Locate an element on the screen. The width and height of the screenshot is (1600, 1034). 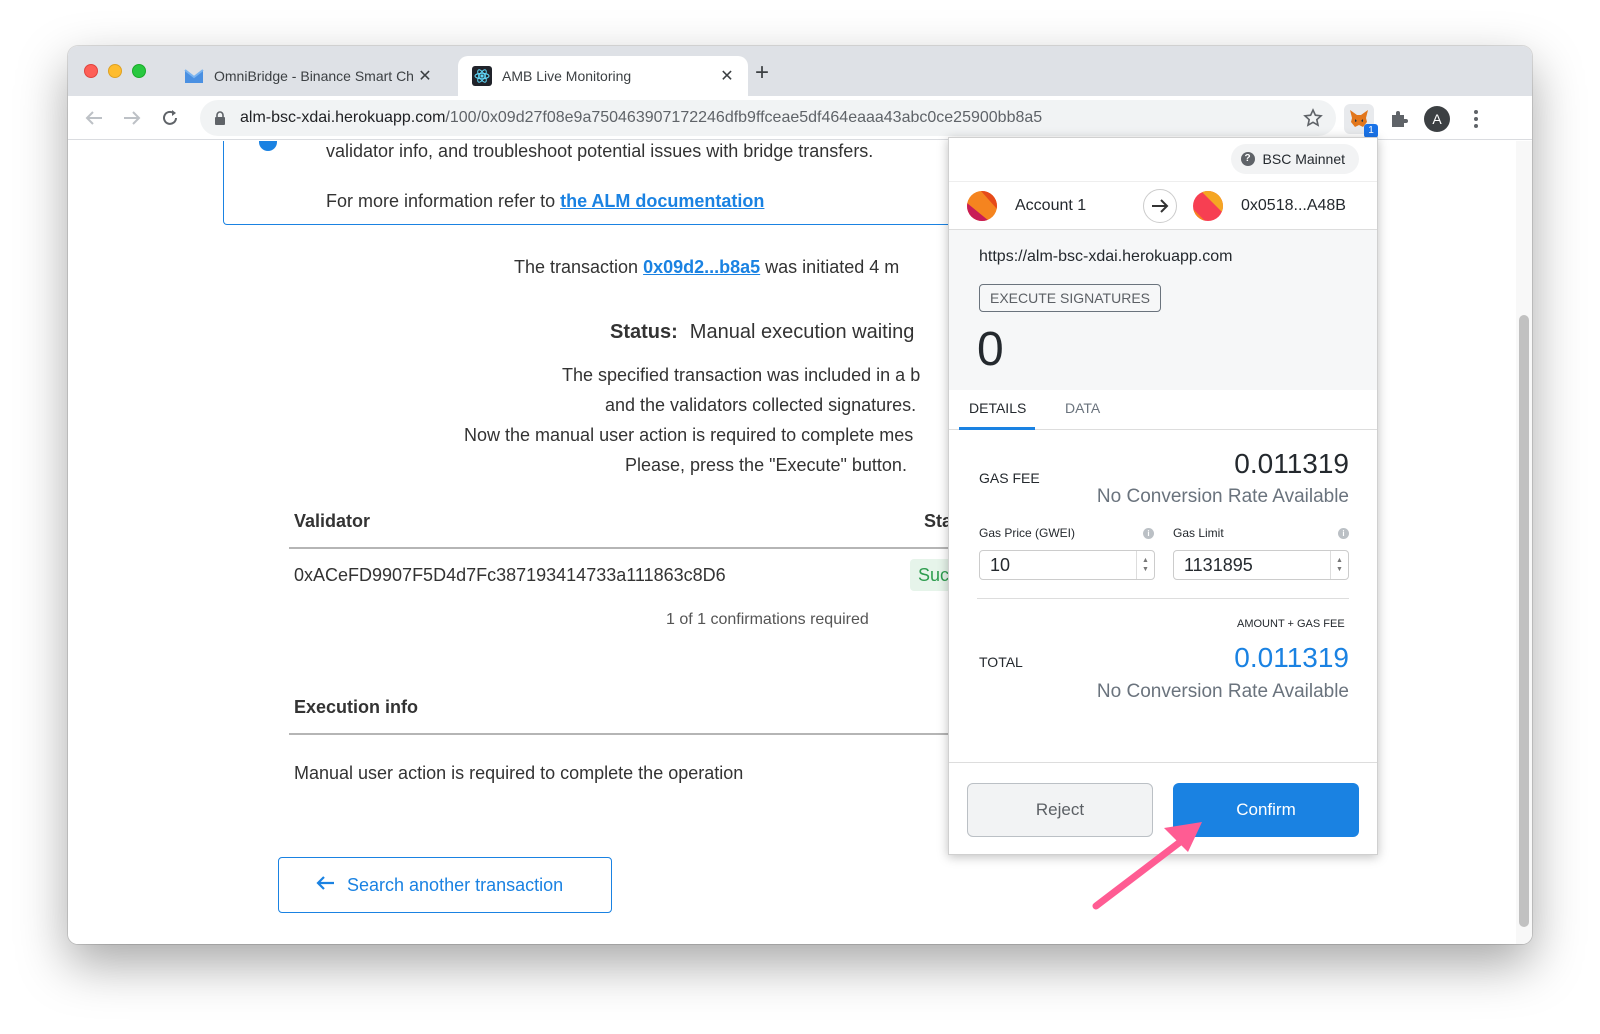
tab-omnibridge: OmniBridge - Binance Smart Ch ✕ is located at coordinates (308, 76).